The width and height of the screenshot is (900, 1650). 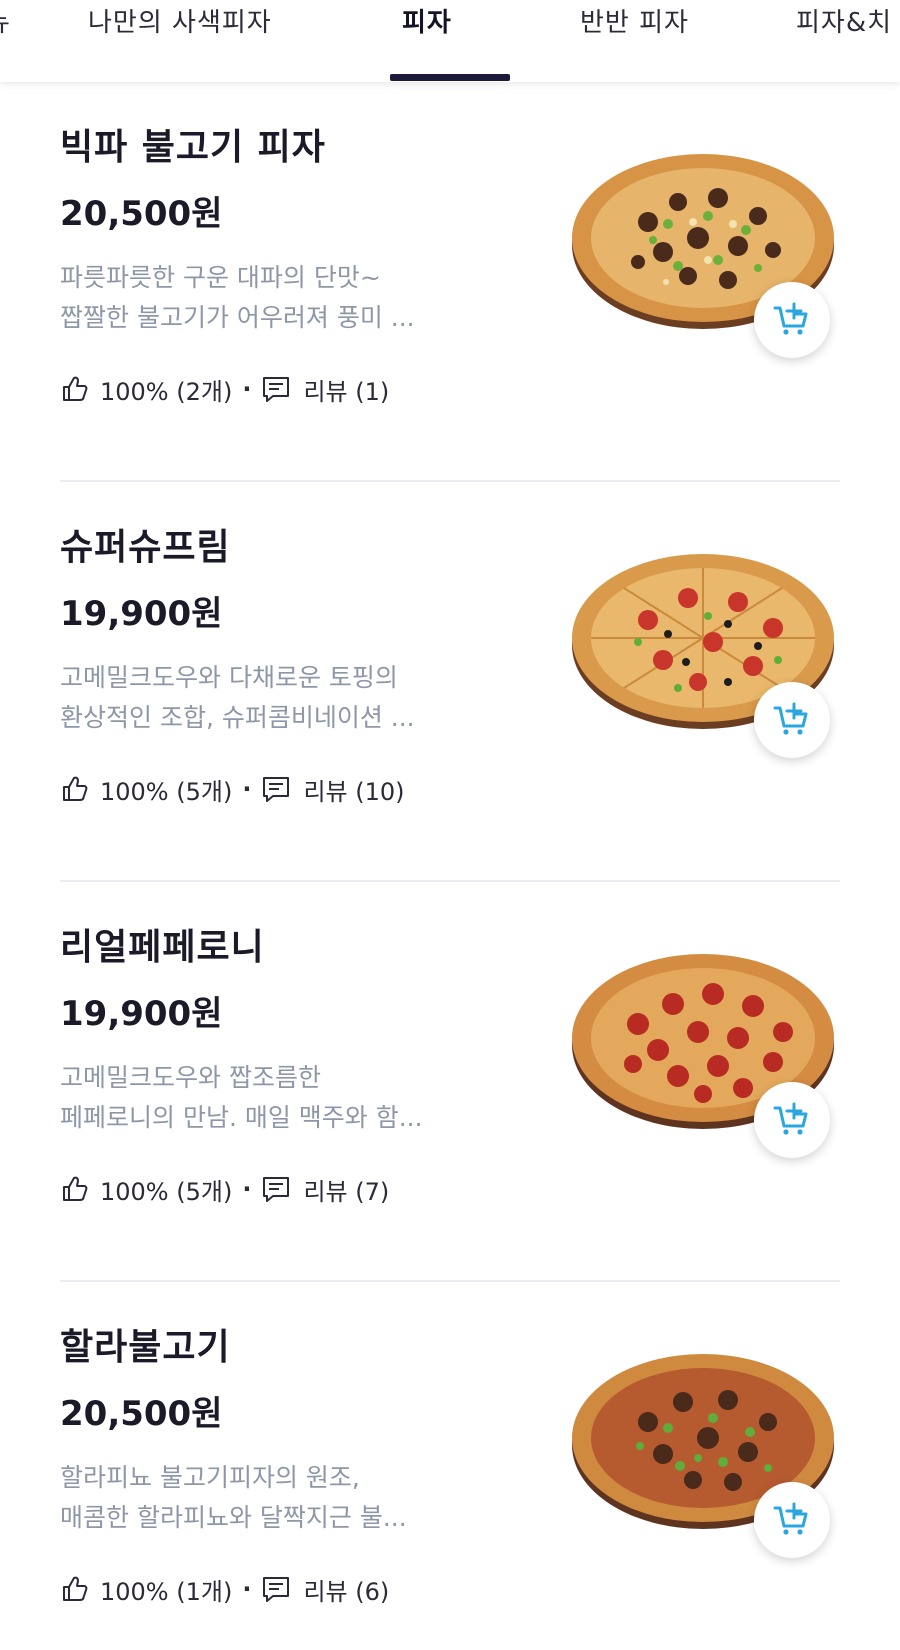 What do you see at coordinates (145, 547) in the screenshot?
I see `pizza-name: 슈퍼슈프림` at bounding box center [145, 547].